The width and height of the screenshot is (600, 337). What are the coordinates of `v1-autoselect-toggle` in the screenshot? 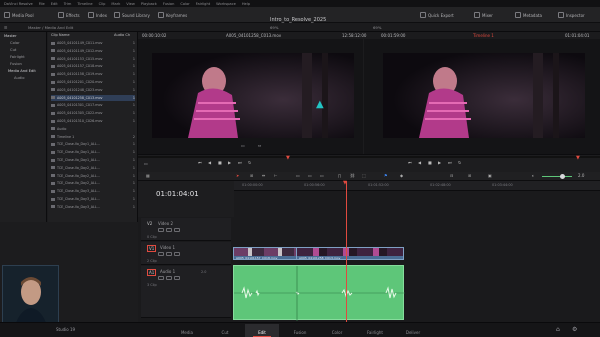 It's located at (169, 254).